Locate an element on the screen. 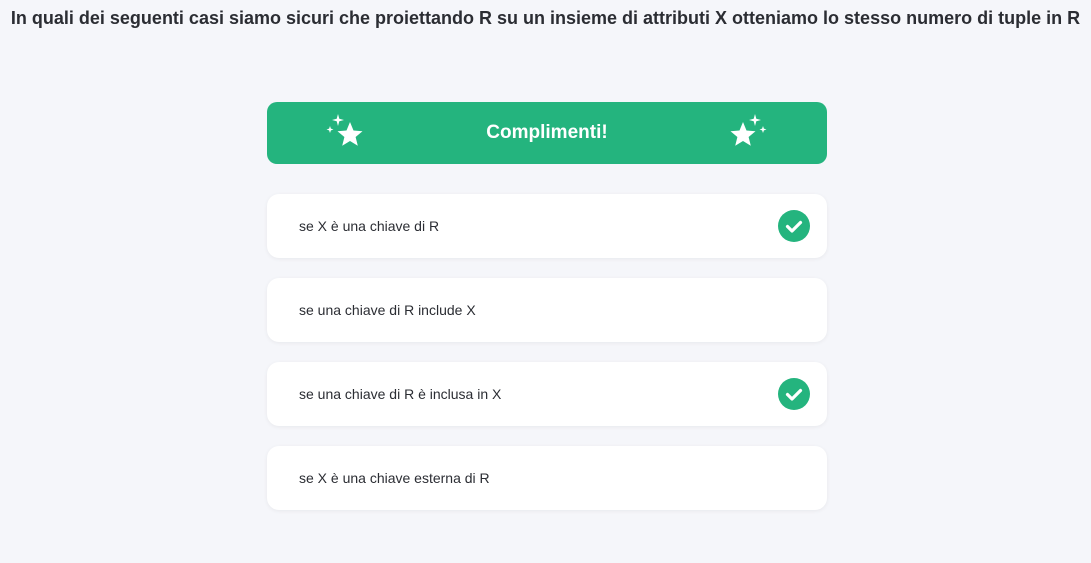 This screenshot has width=1091, height=563. banner-message: Complimenti! is located at coordinates (547, 132).